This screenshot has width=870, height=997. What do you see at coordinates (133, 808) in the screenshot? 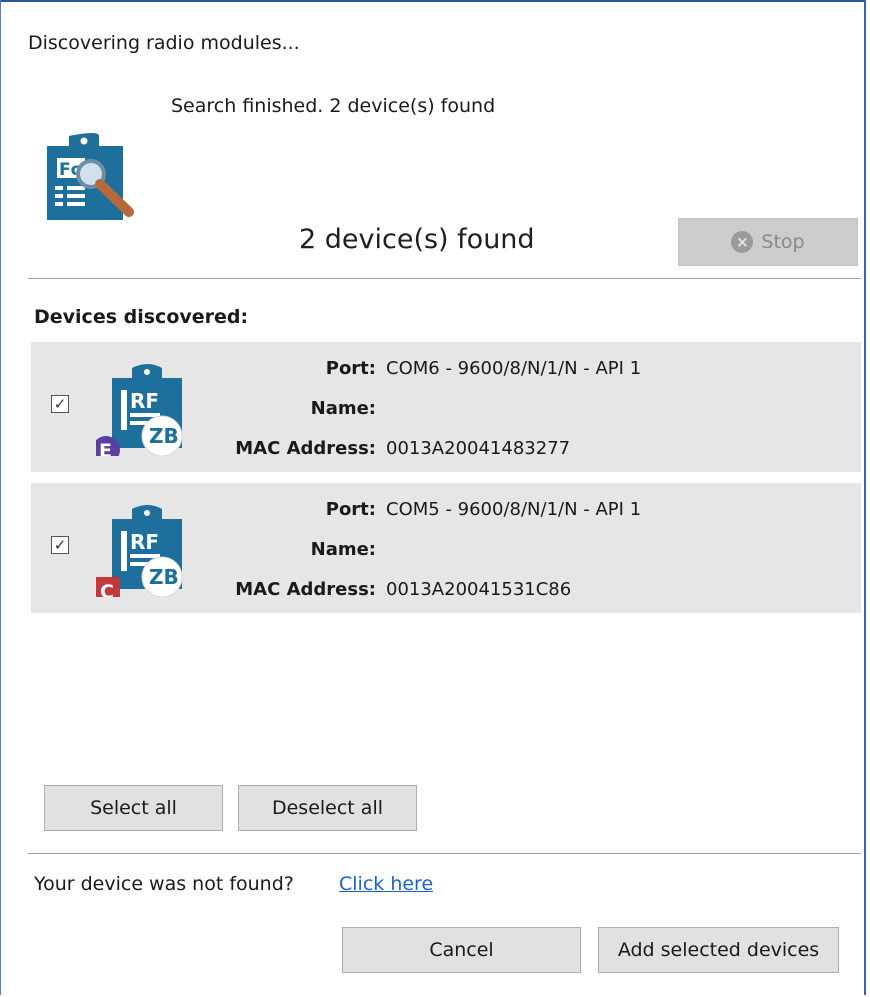
I see `select-all-button: Select all` at bounding box center [133, 808].